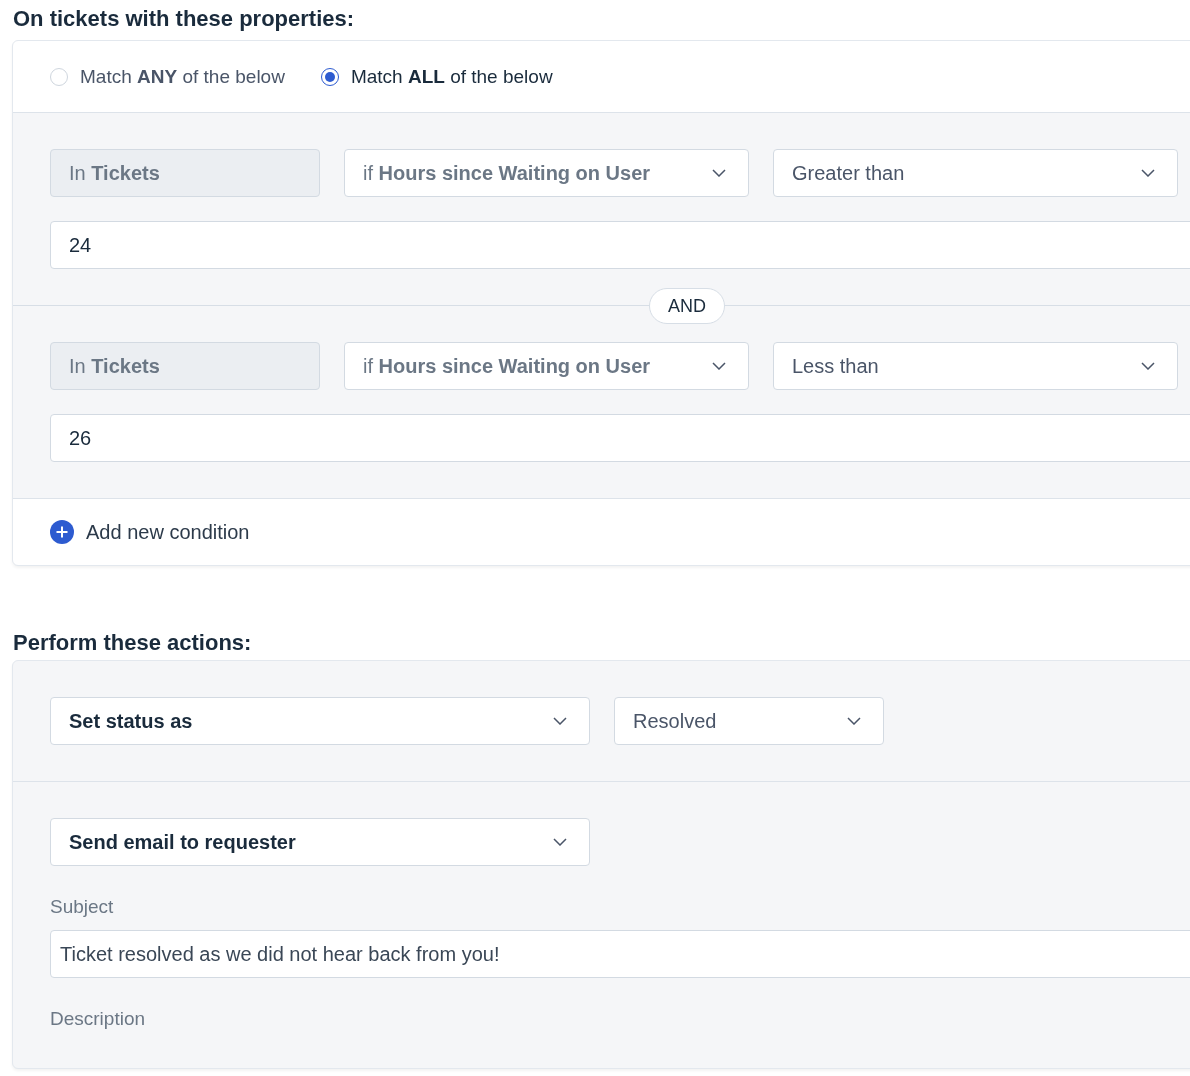  What do you see at coordinates (320, 721) in the screenshot?
I see `action-dropdown: Set status as` at bounding box center [320, 721].